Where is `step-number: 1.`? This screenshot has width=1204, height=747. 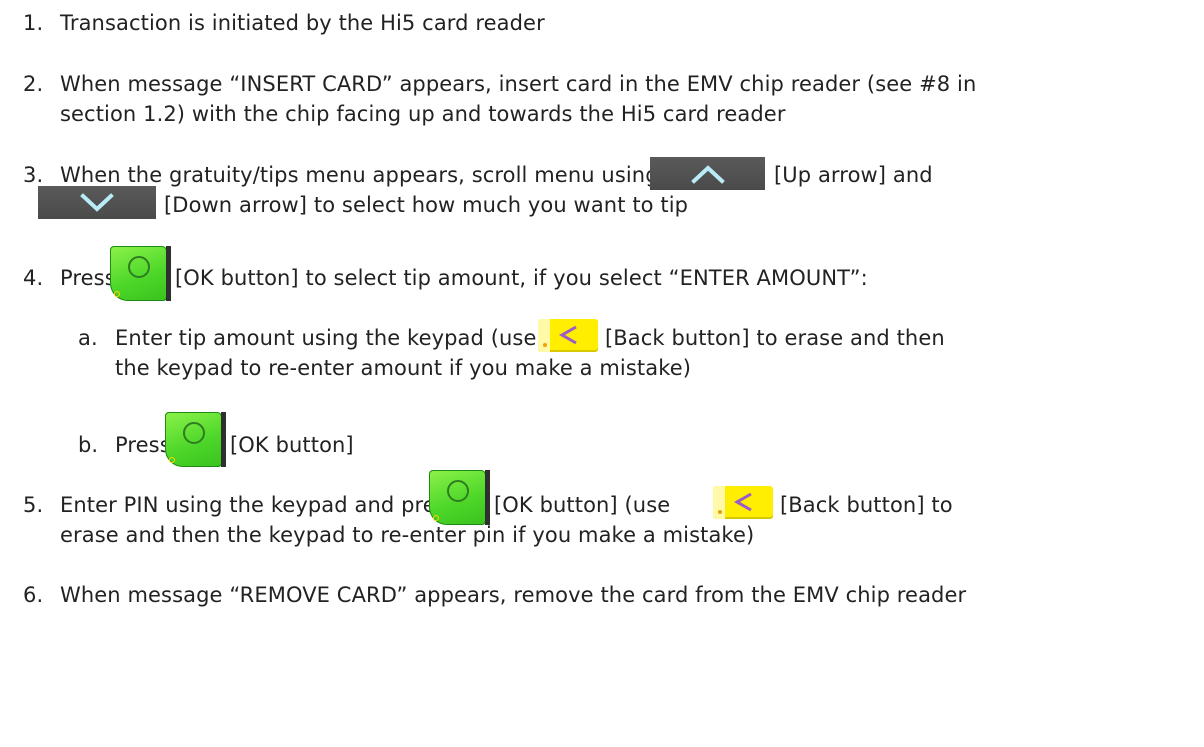 step-number: 1. is located at coordinates (33, 23).